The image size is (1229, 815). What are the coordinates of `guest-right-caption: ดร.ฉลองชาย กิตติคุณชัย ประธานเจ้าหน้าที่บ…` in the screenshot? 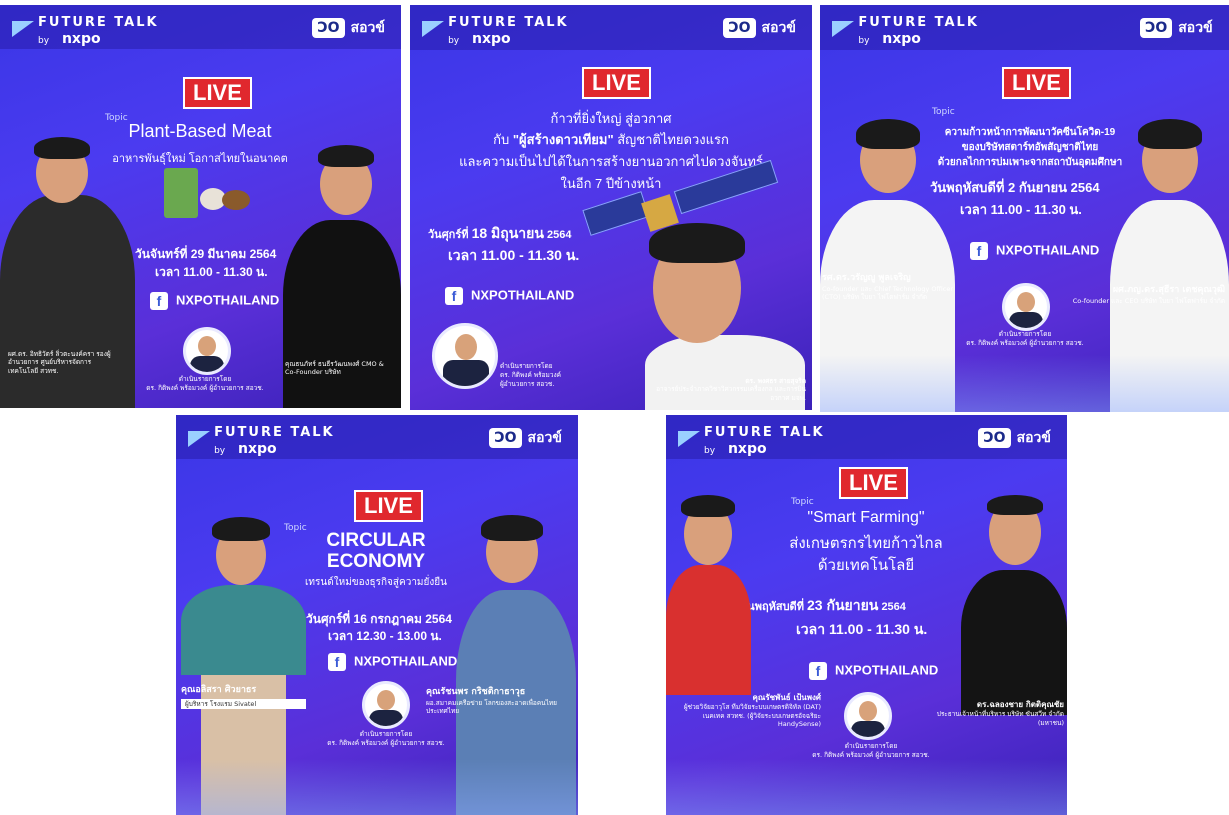 It's located at (1000, 713).